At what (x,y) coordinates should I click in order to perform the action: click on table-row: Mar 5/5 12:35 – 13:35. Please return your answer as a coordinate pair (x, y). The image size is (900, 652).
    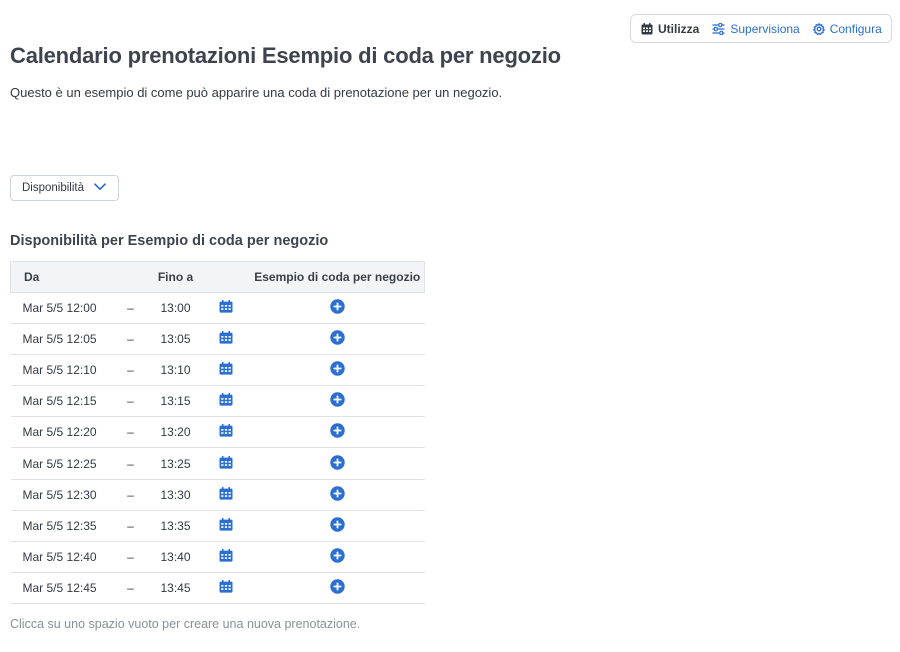
    Looking at the image, I should click on (217, 526).